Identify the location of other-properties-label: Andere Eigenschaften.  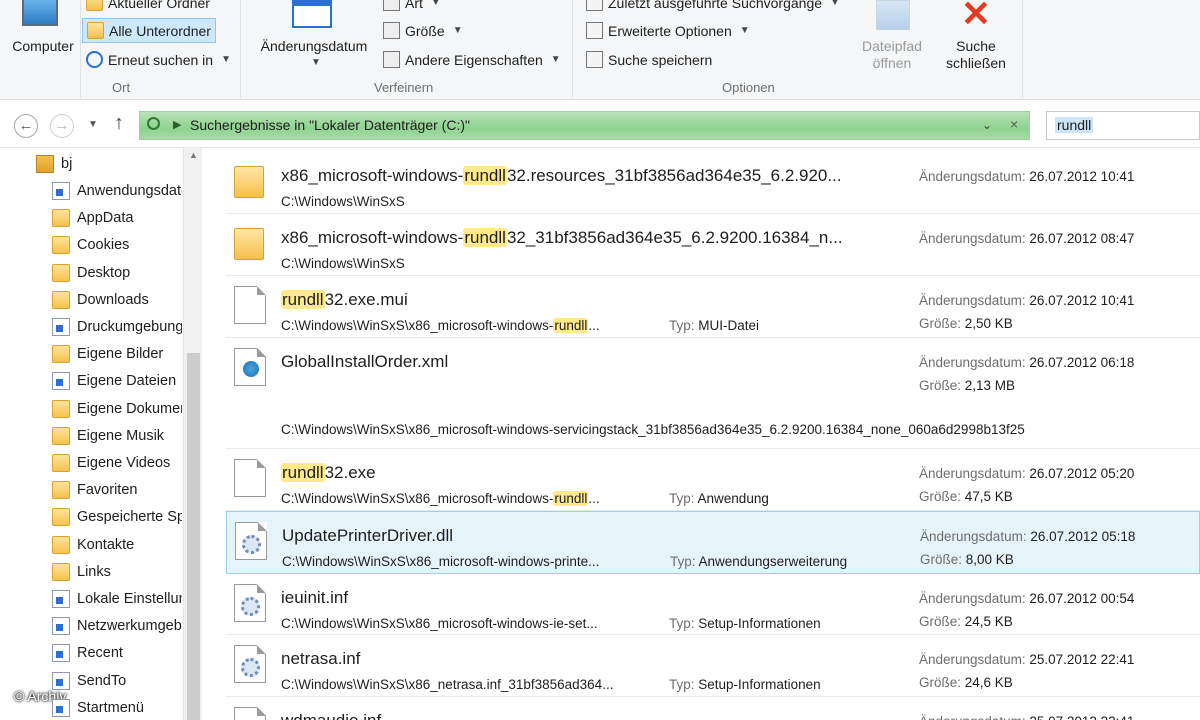
(474, 59).